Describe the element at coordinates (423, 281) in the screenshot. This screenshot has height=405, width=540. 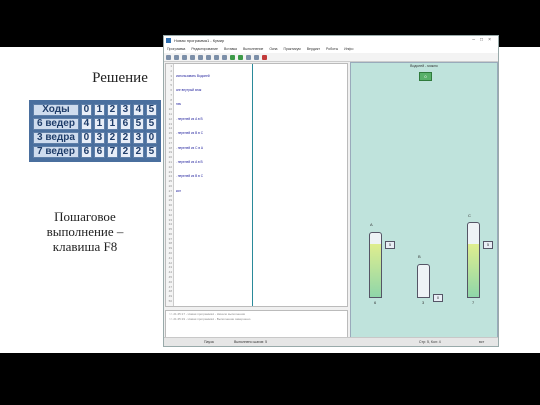
I see `vessel-b` at that location.